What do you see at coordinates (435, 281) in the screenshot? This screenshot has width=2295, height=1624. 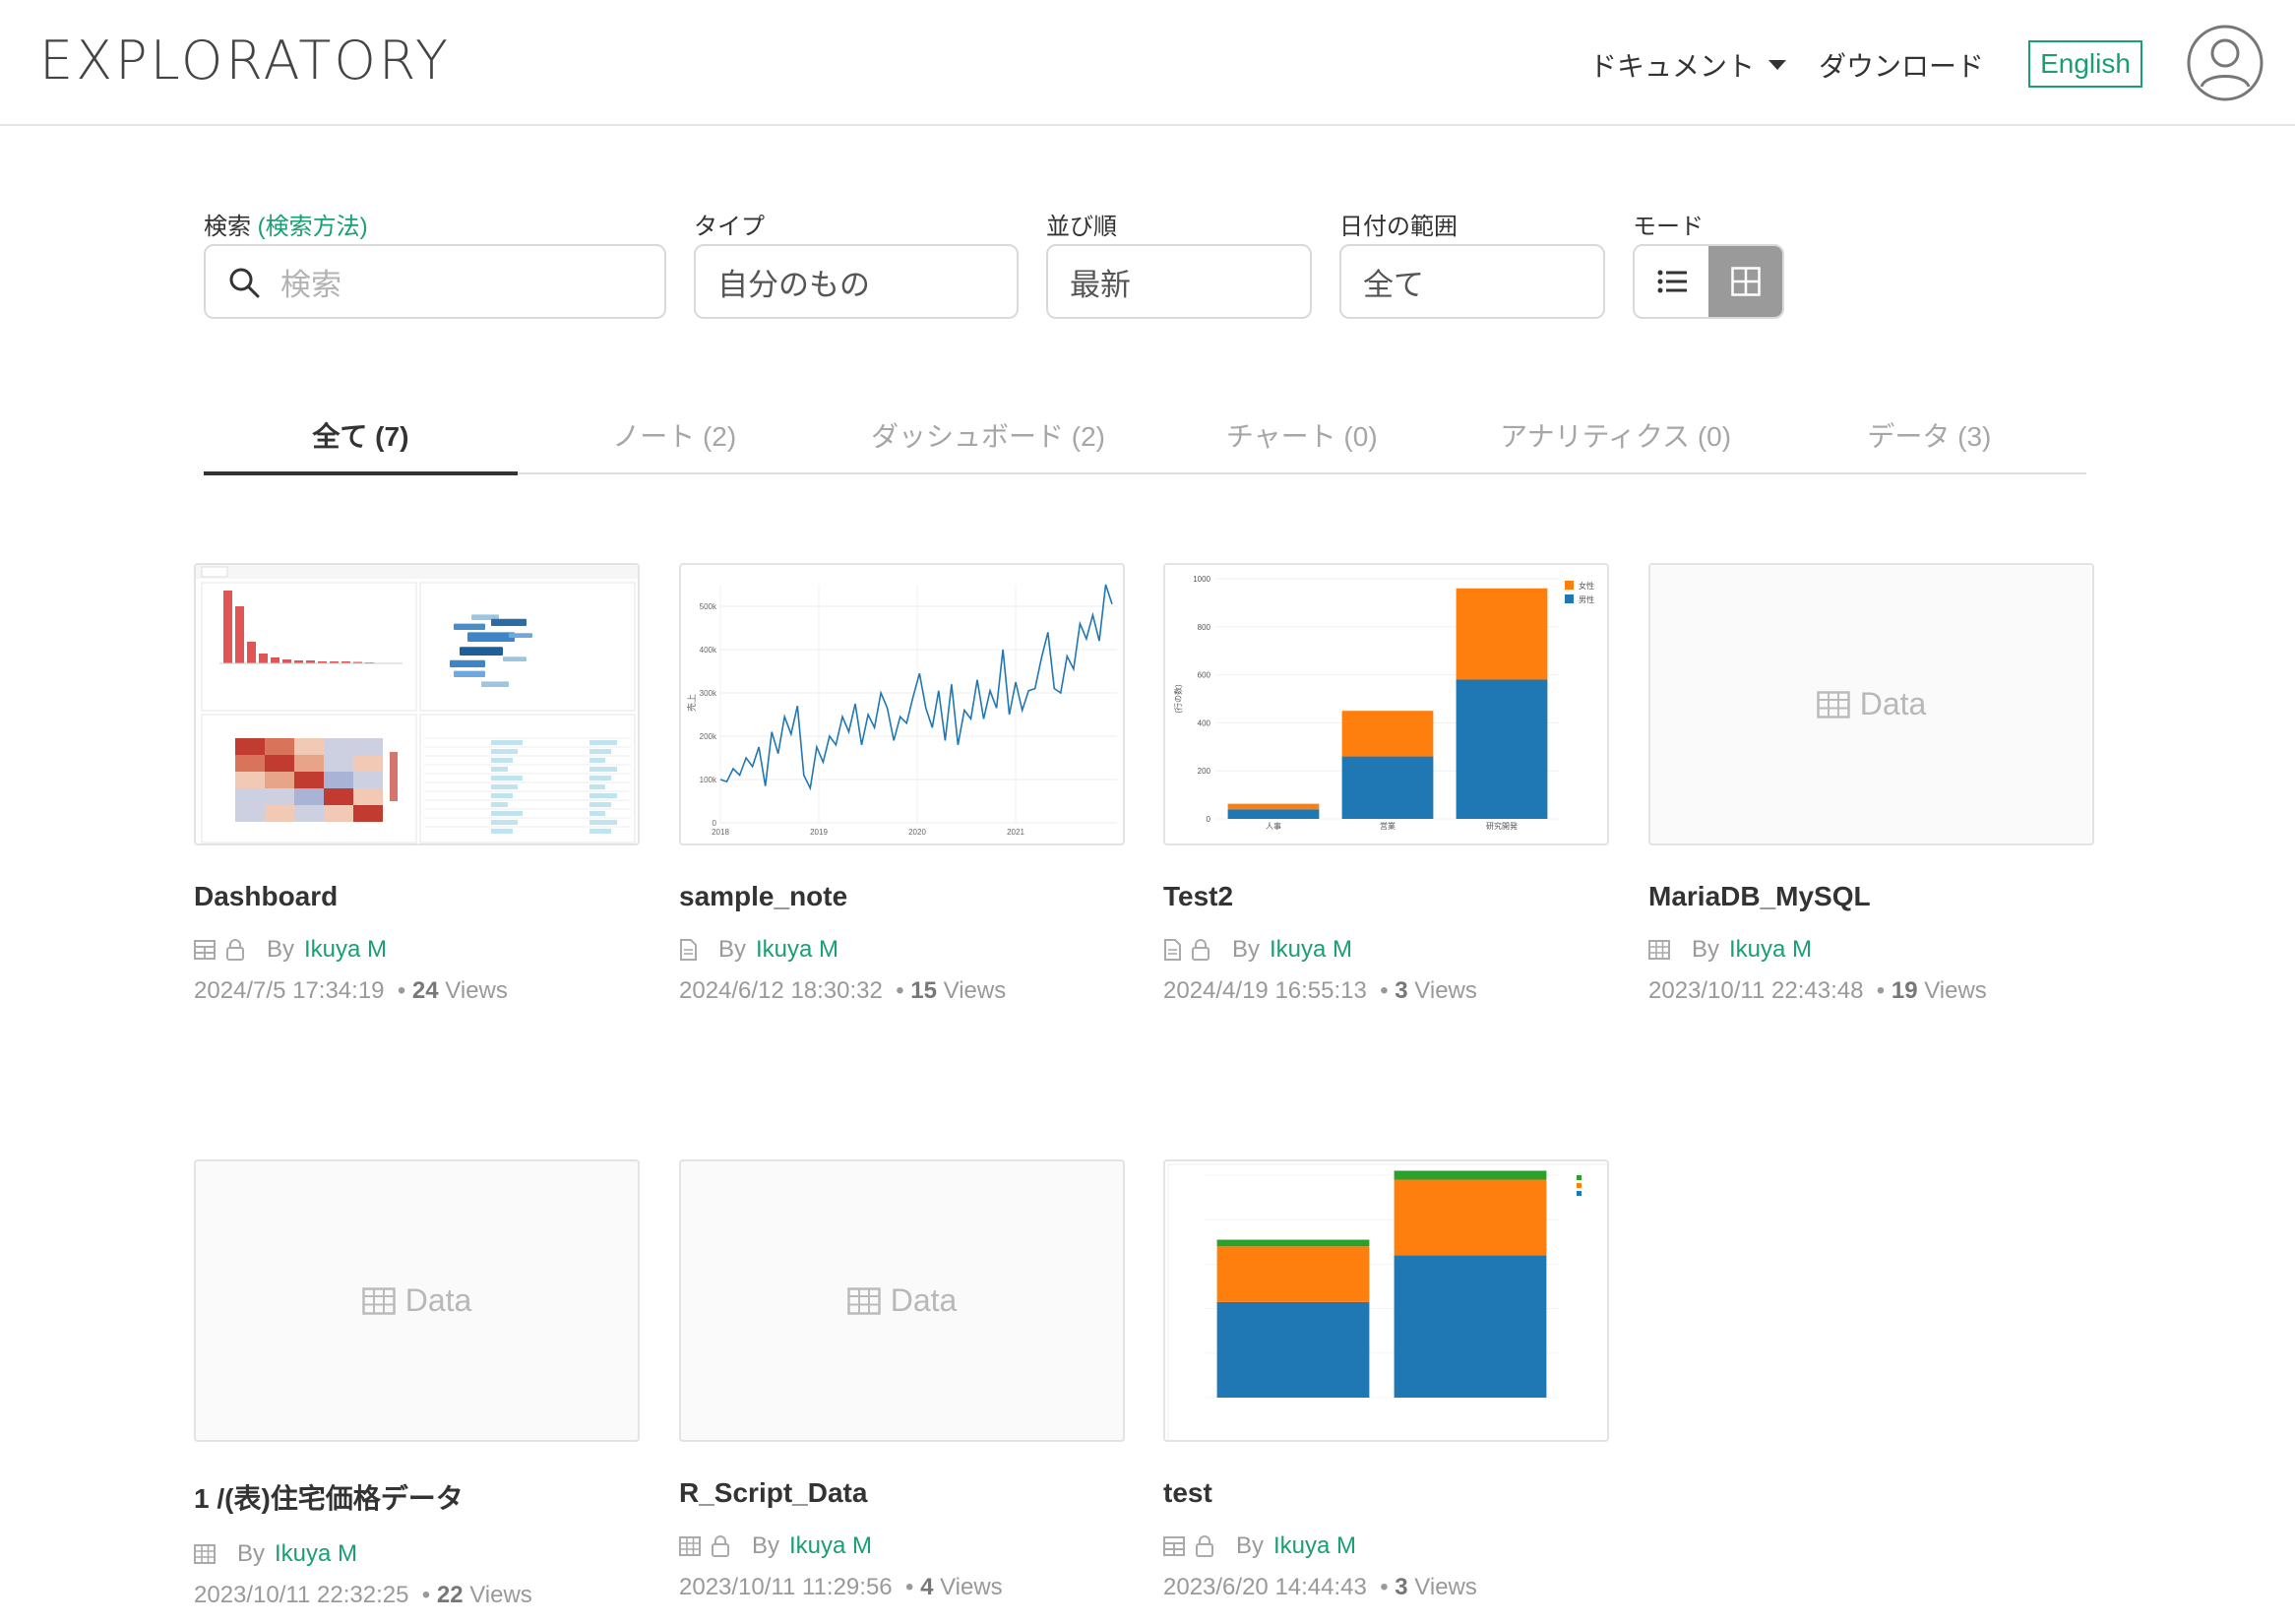 I see `search-input: 検索` at bounding box center [435, 281].